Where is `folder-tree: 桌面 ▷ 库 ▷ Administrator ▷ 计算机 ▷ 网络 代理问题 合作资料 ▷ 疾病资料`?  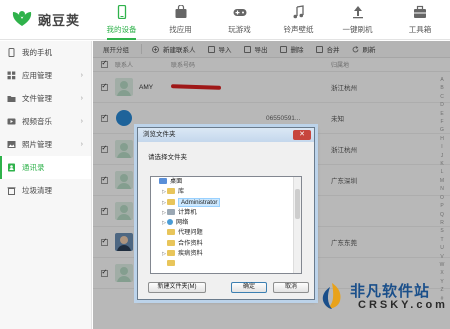 folder-tree: 桌面 ▷ 库 ▷ Administrator ▷ 计算机 ▷ 网络 代理问题 合作资料 ▷ 疾病资料 is located at coordinates (226, 225).